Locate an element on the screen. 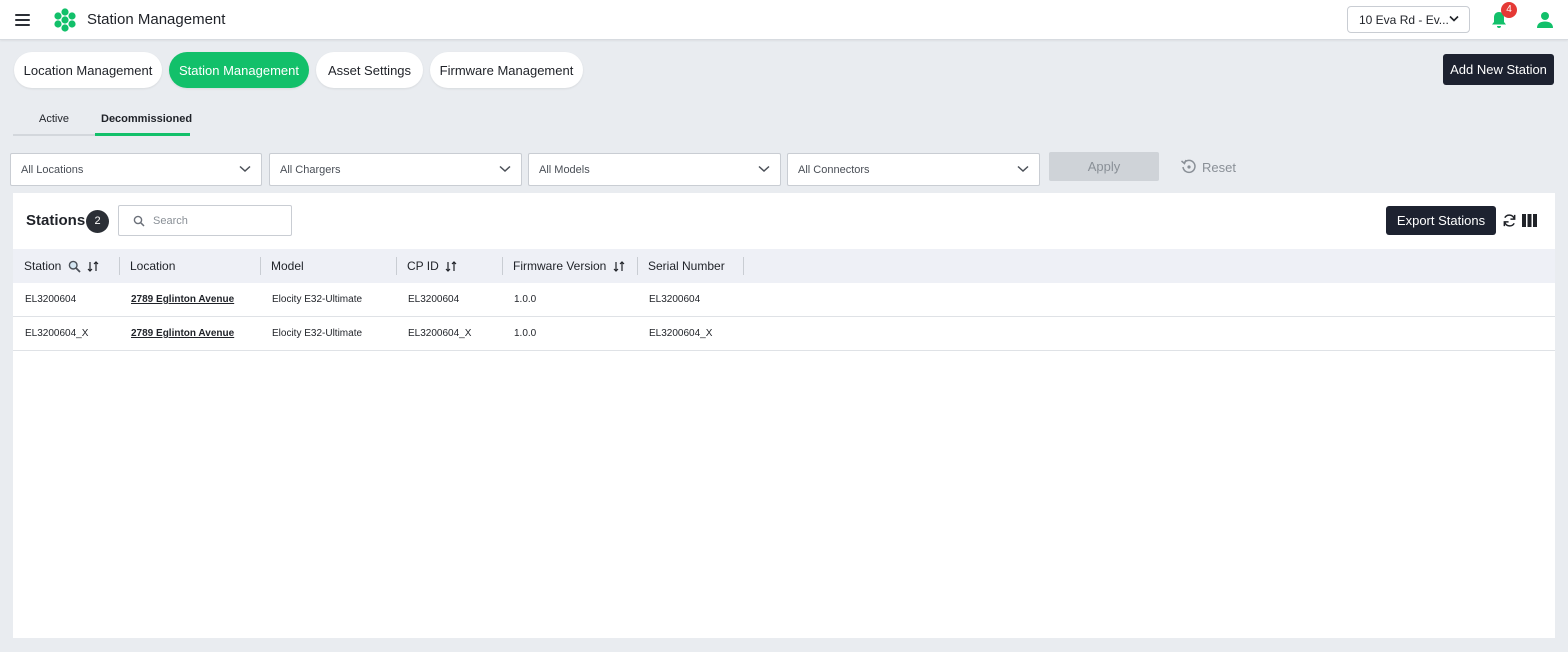  cell-serial-number: EL3200604 is located at coordinates (675, 299).